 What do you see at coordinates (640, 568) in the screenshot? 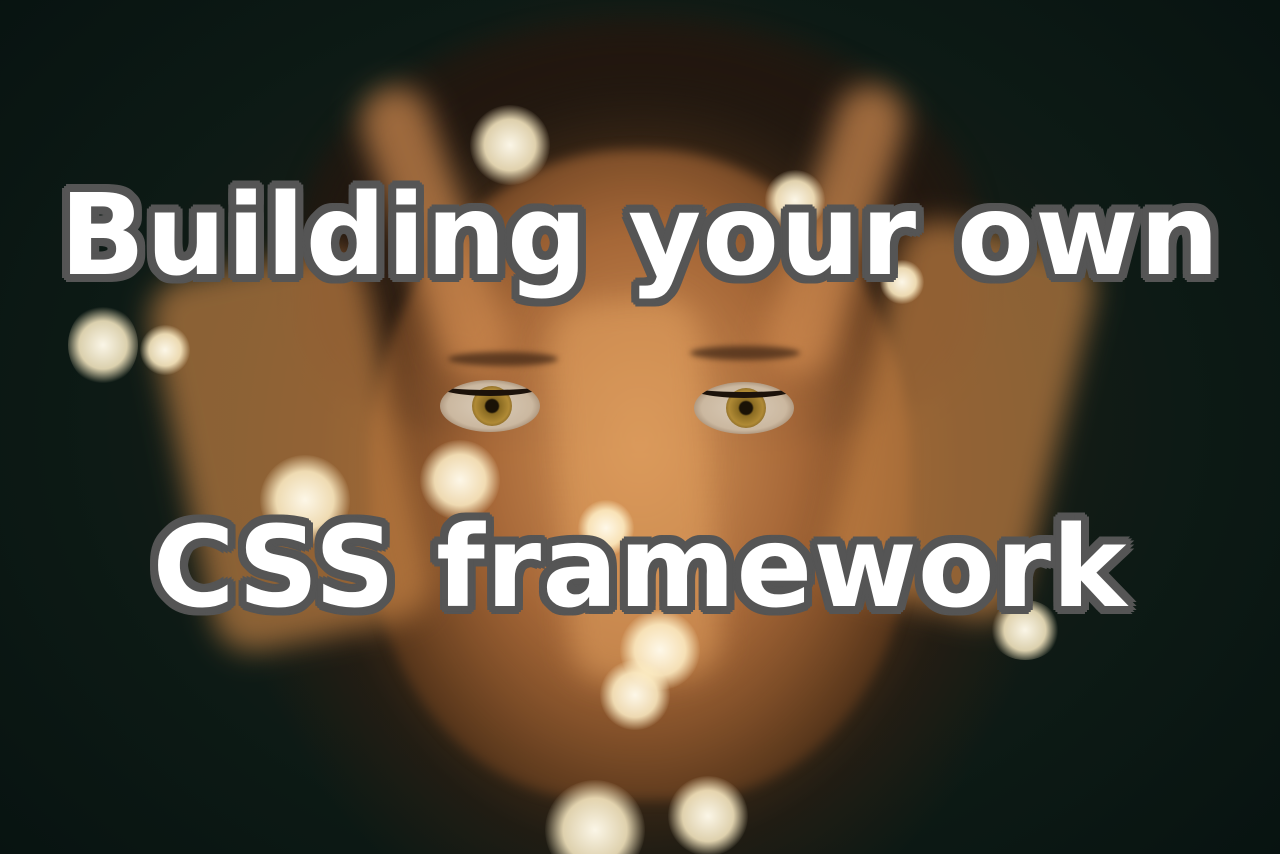
I see `headline-line-2: CSS framework` at bounding box center [640, 568].